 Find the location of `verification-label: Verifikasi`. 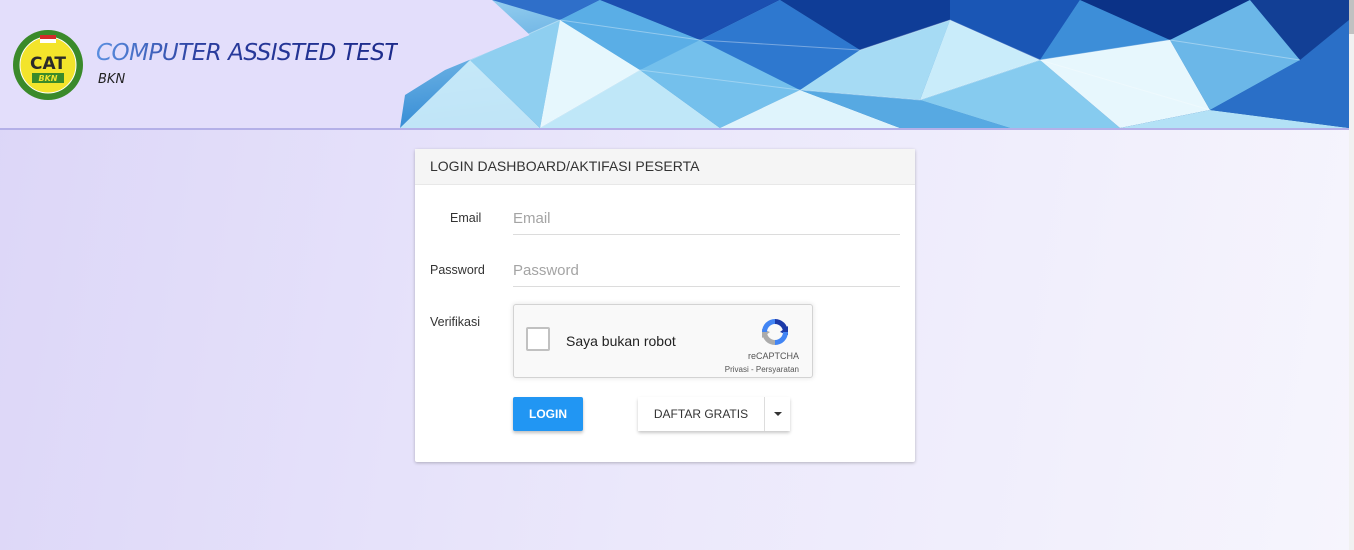

verification-label: Verifikasi is located at coordinates (455, 322).